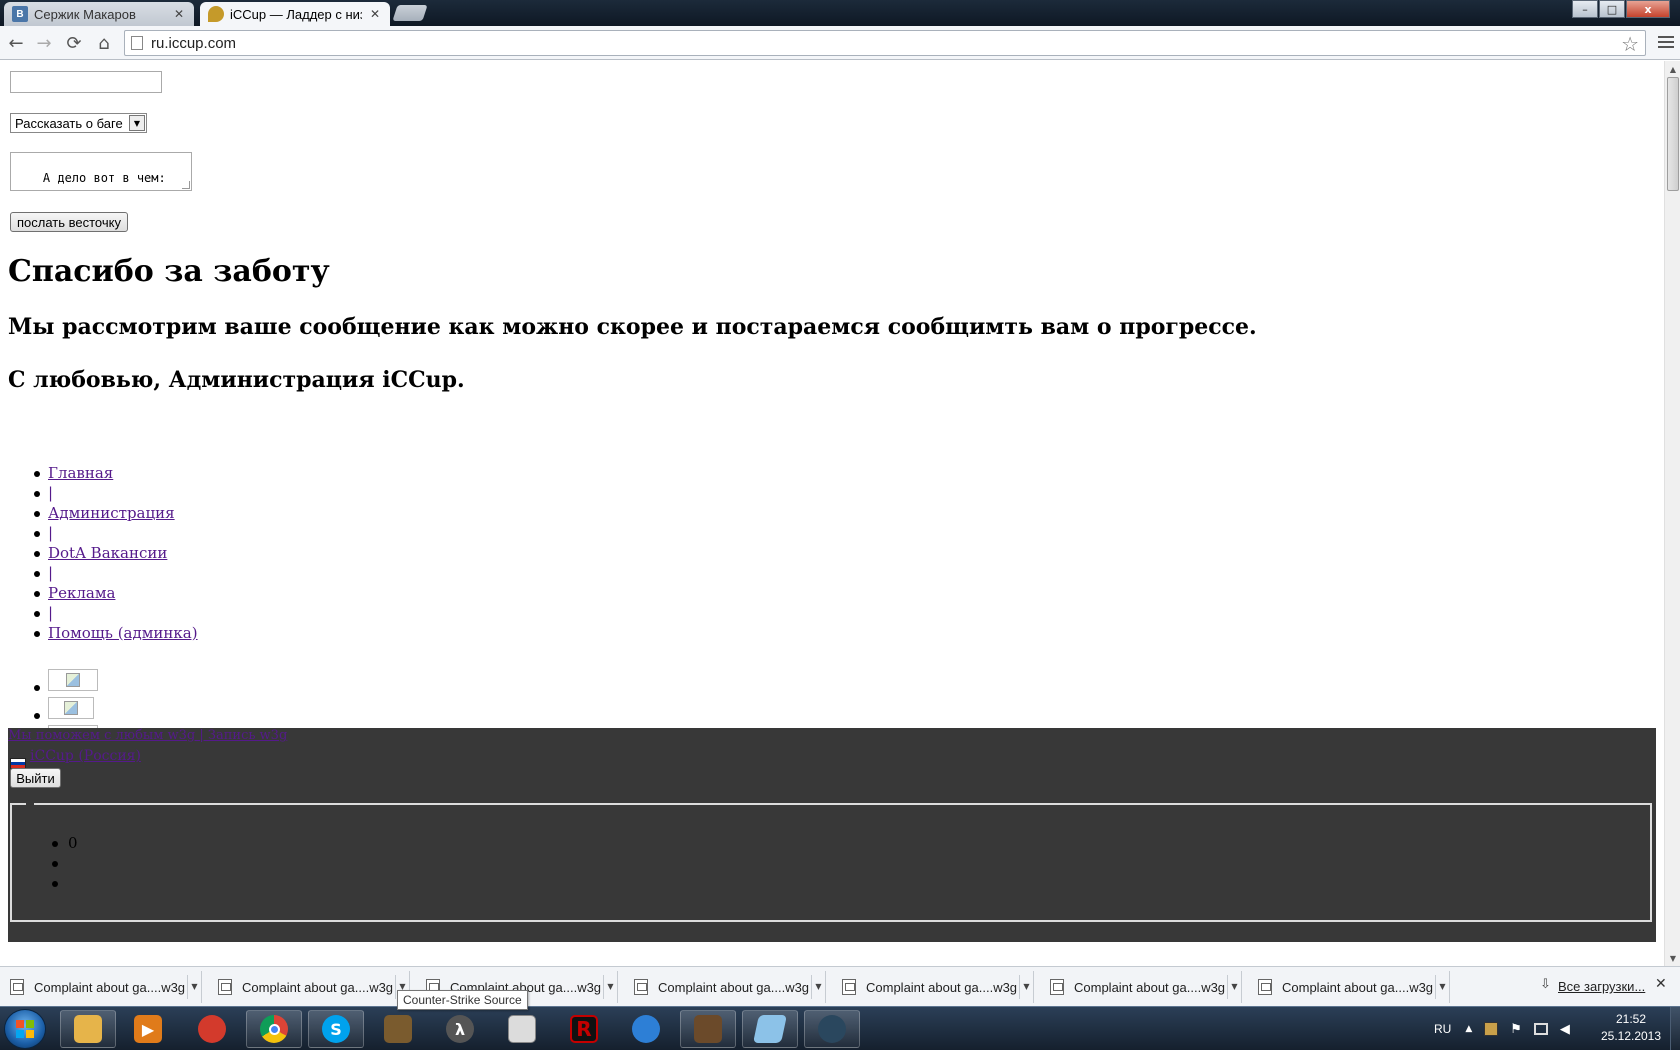 Image resolution: width=1680 pixels, height=1050 pixels. I want to click on tab-iccup: iCCup — Ладдер с низким ✕, so click(295, 14).